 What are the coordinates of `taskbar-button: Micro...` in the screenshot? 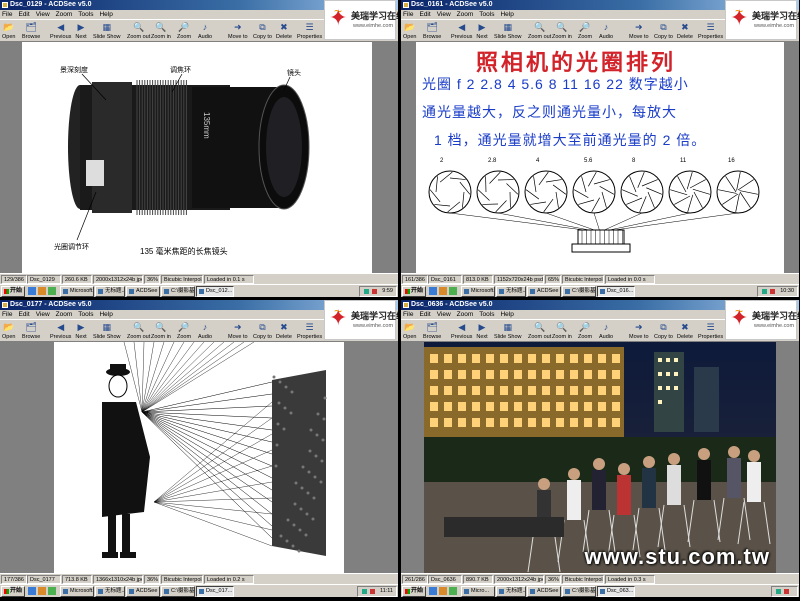 It's located at (478, 591).